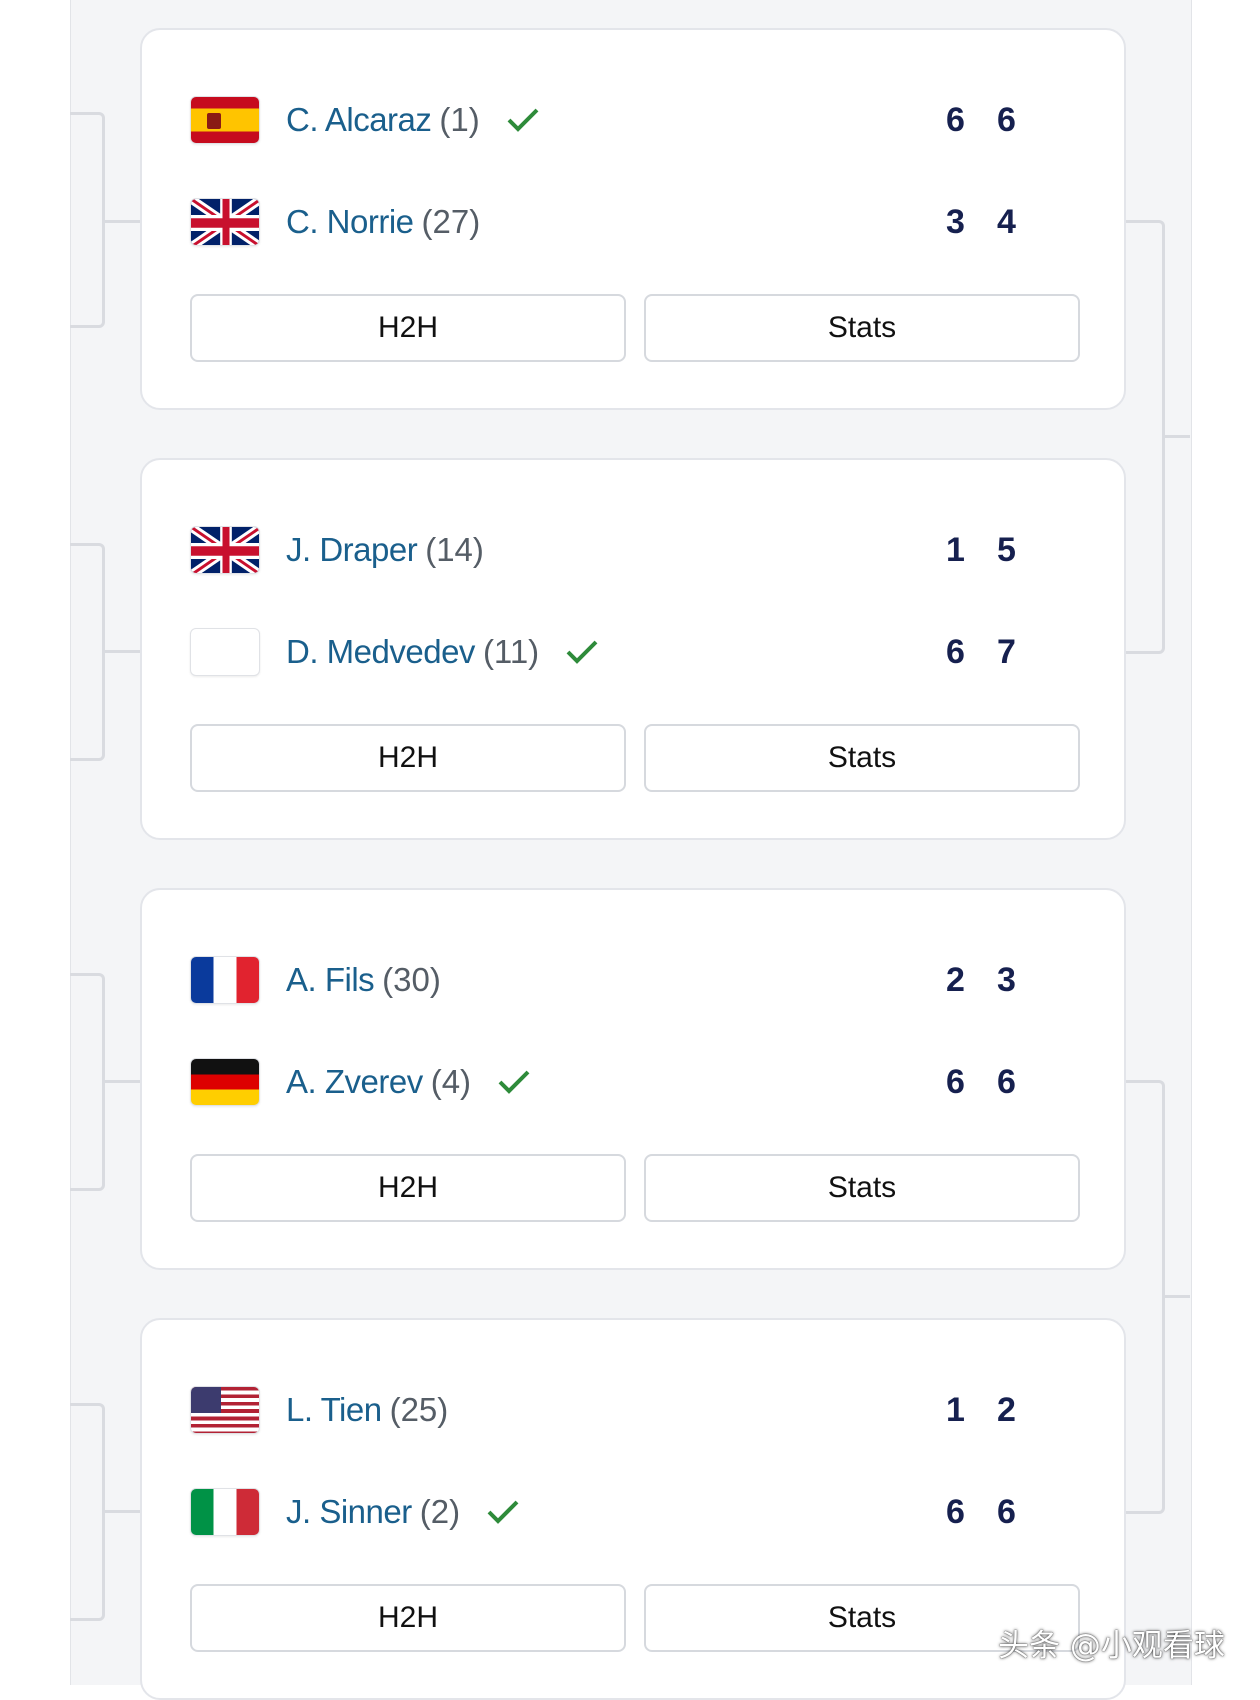 This screenshot has height=1700, width=1260. I want to click on player-row: J. Draper (14) 1 5, so click(637, 550).